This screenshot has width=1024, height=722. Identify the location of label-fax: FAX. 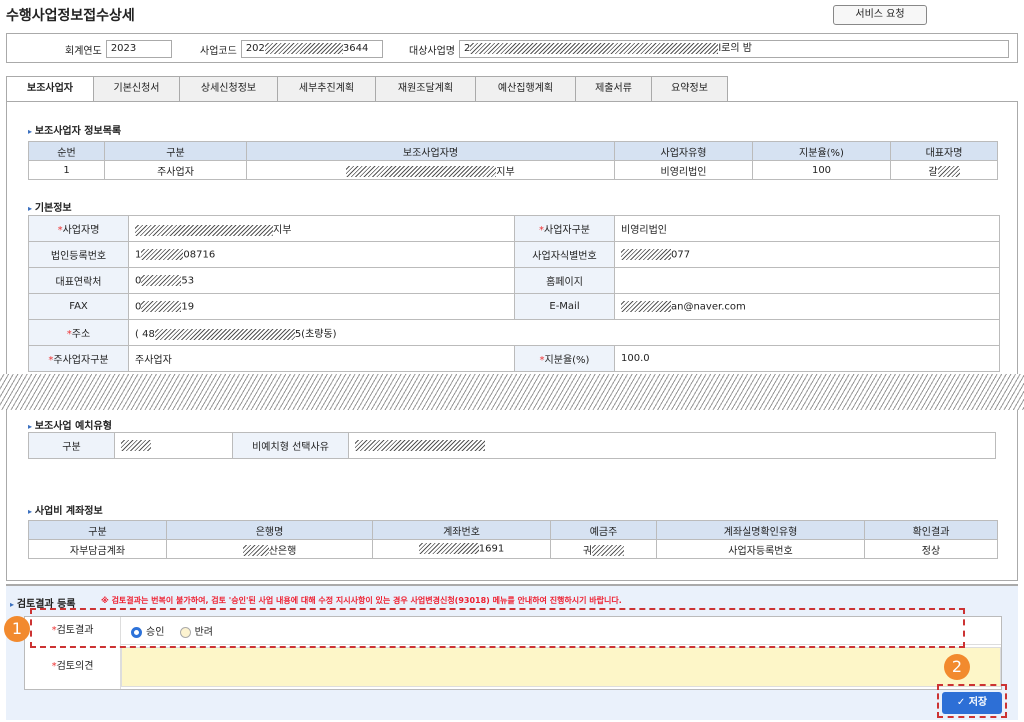
(78, 306).